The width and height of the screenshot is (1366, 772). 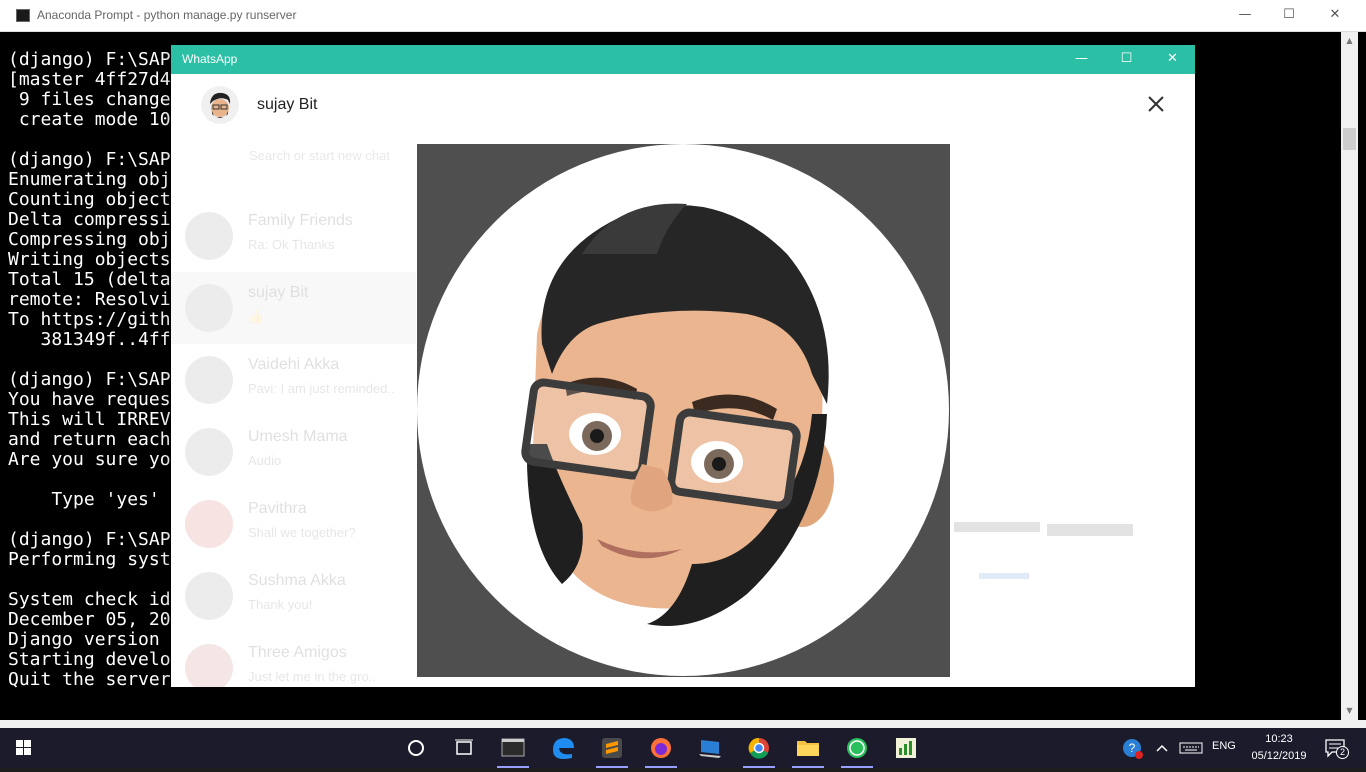 I want to click on console-line: create mode 10, so click(x=89, y=119).